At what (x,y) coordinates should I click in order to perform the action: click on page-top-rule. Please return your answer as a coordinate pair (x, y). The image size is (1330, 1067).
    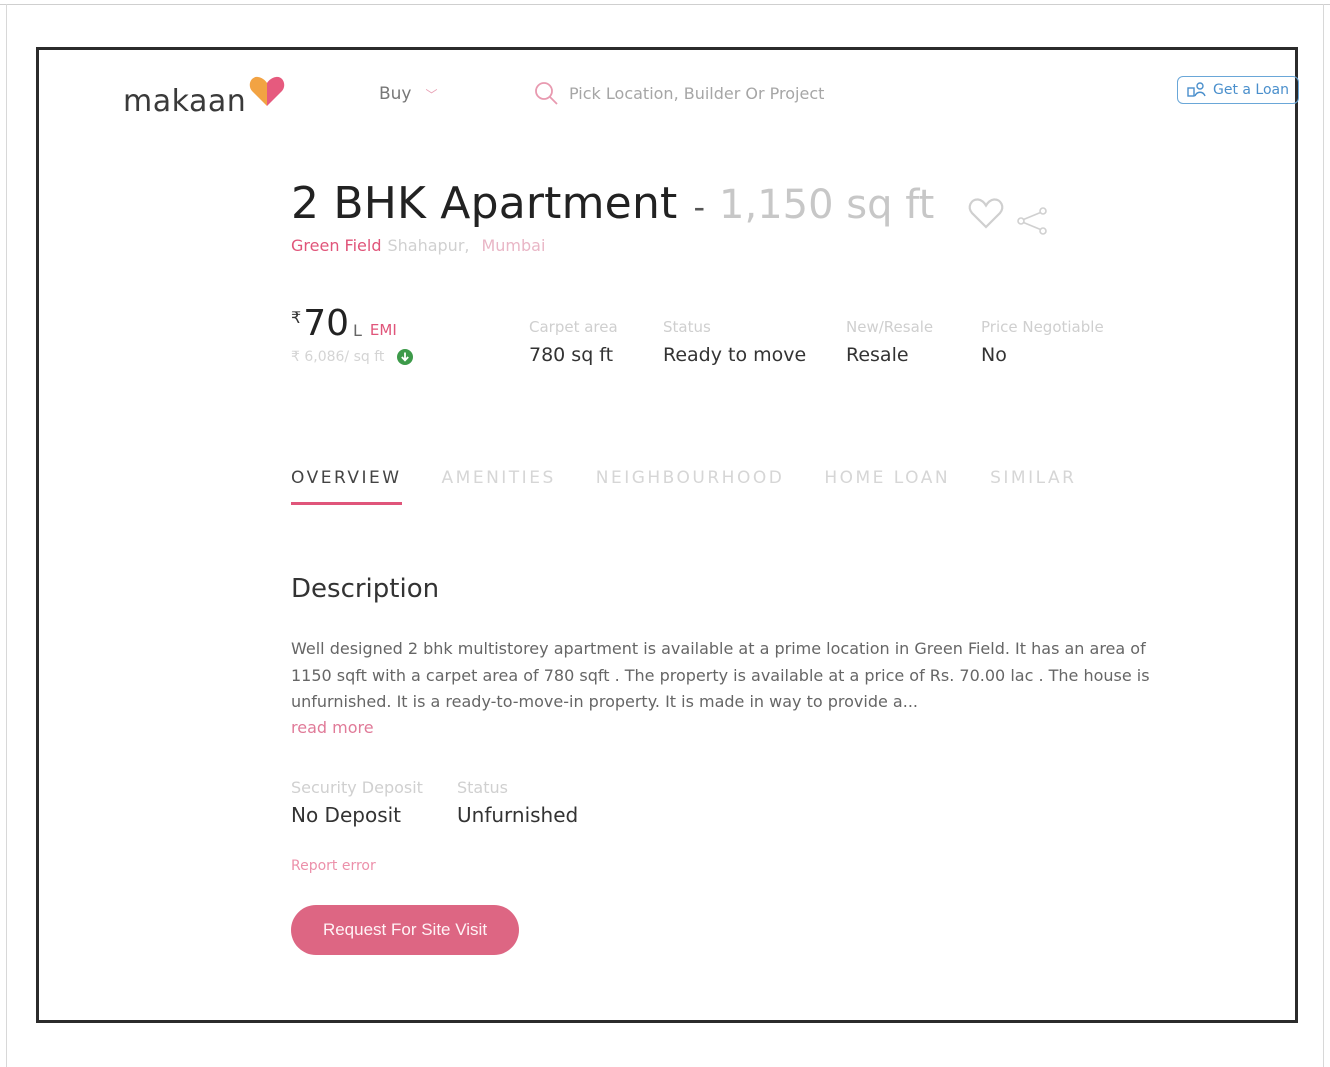
    Looking at the image, I should click on (665, 4).